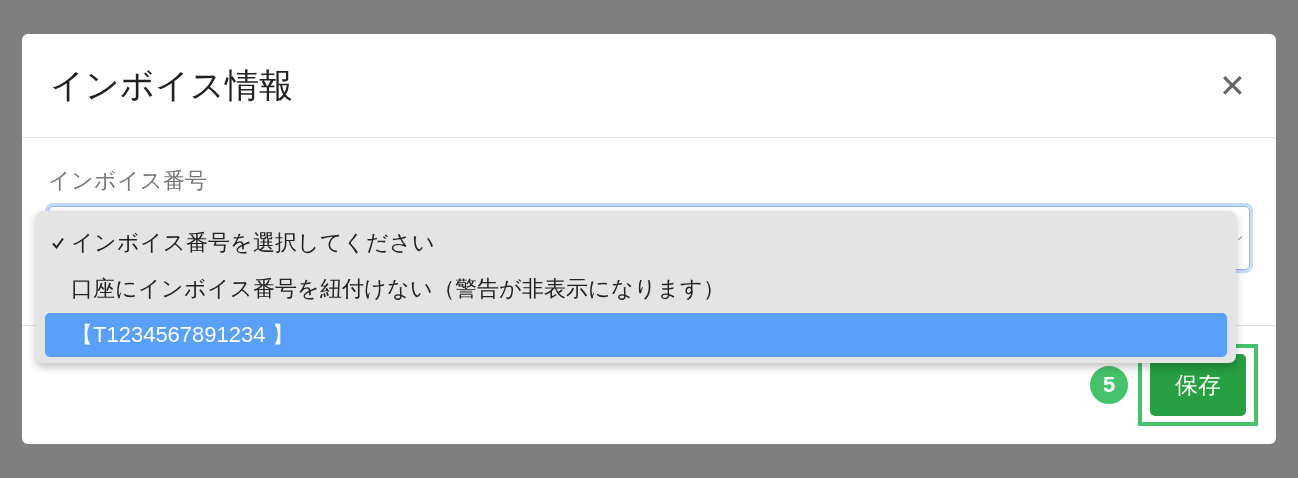 Image resolution: width=1298 pixels, height=478 pixels. Describe the element at coordinates (128, 181) in the screenshot. I see `field-label: インボイス番号` at that location.